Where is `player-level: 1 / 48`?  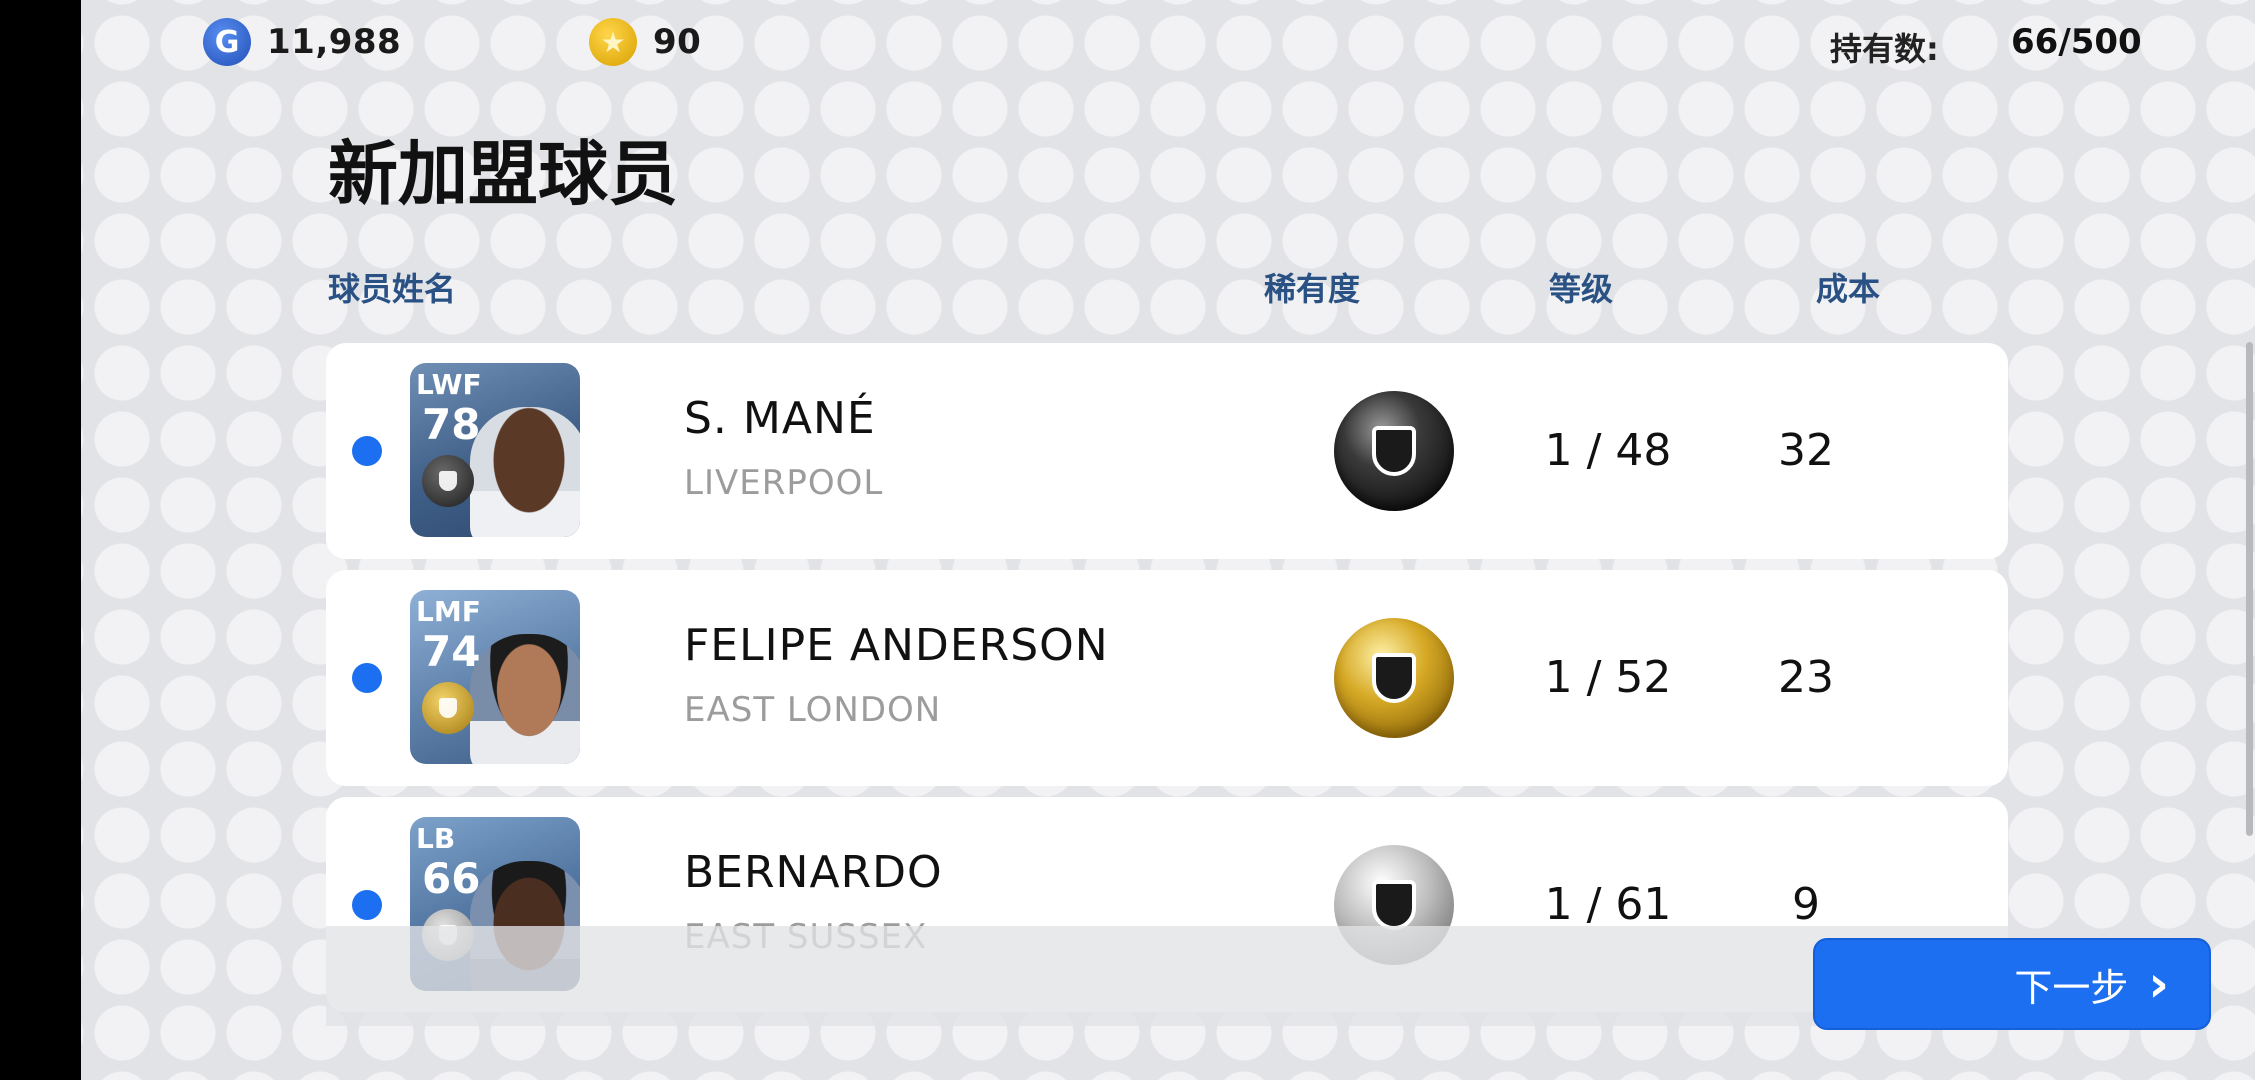
player-level: 1 / 48 is located at coordinates (1608, 450).